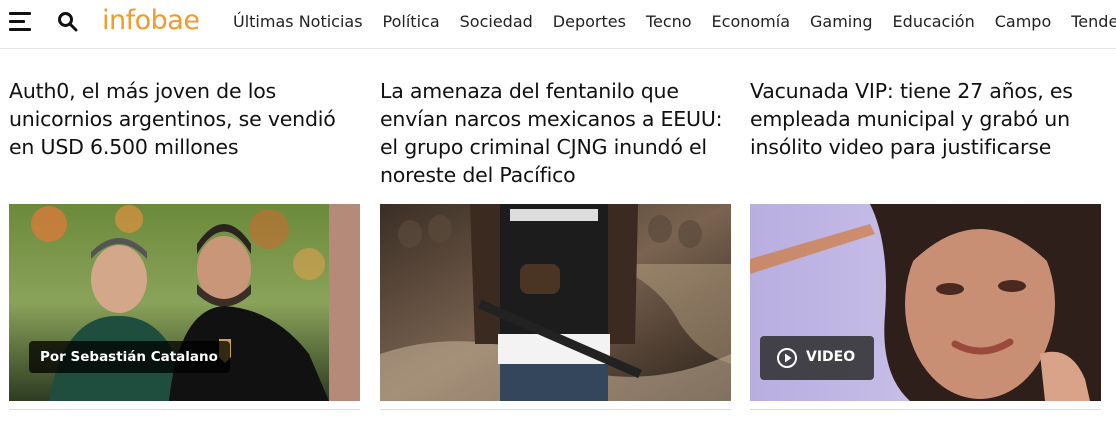 The height and width of the screenshot is (431, 1116). Describe the element at coordinates (934, 21) in the screenshot. I see `nav-item-educacion: Educación` at that location.